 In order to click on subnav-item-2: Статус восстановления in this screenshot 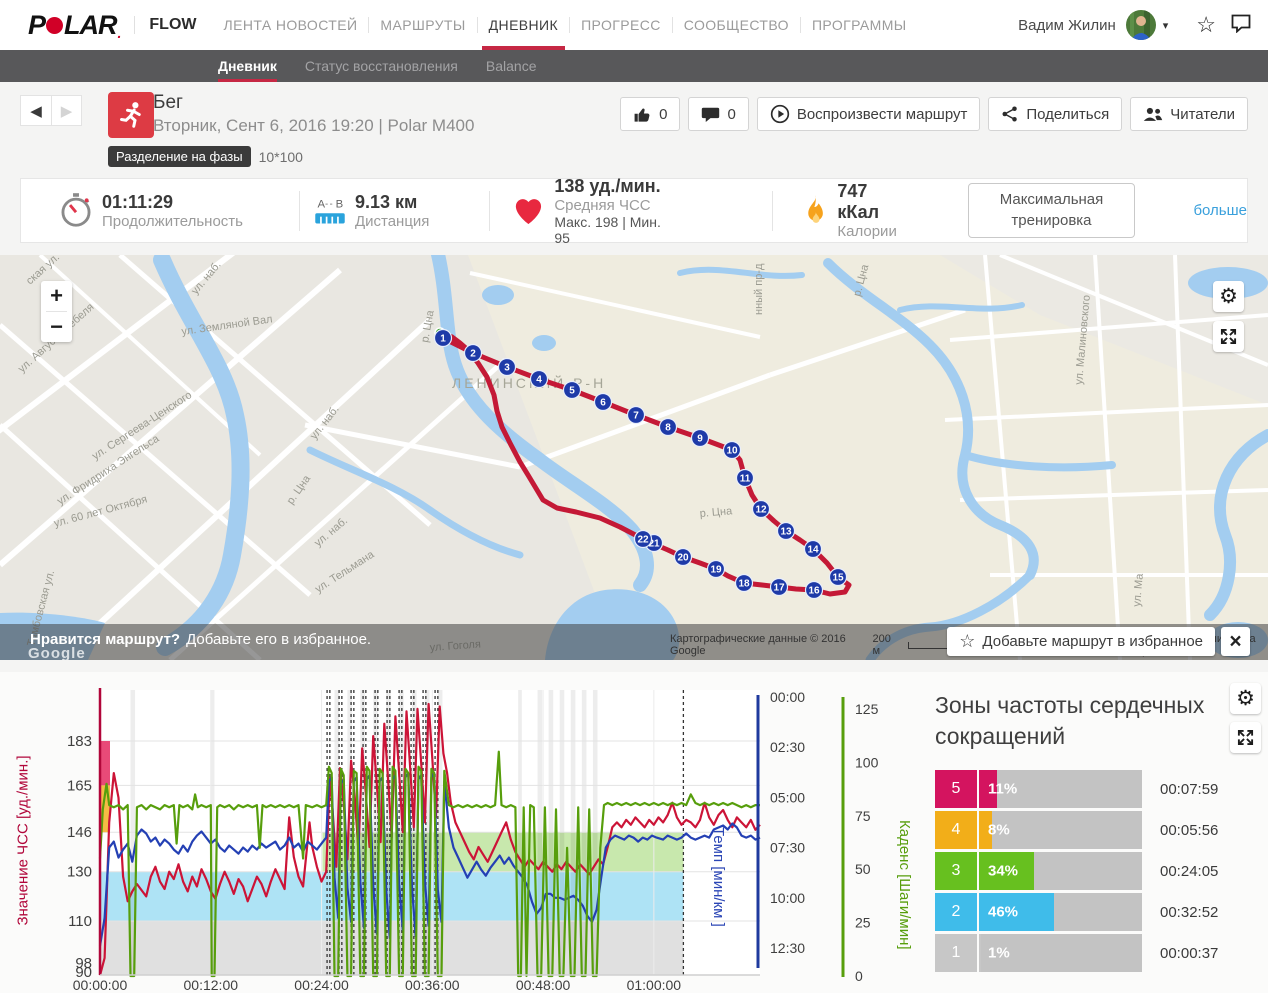, I will do `click(381, 66)`.